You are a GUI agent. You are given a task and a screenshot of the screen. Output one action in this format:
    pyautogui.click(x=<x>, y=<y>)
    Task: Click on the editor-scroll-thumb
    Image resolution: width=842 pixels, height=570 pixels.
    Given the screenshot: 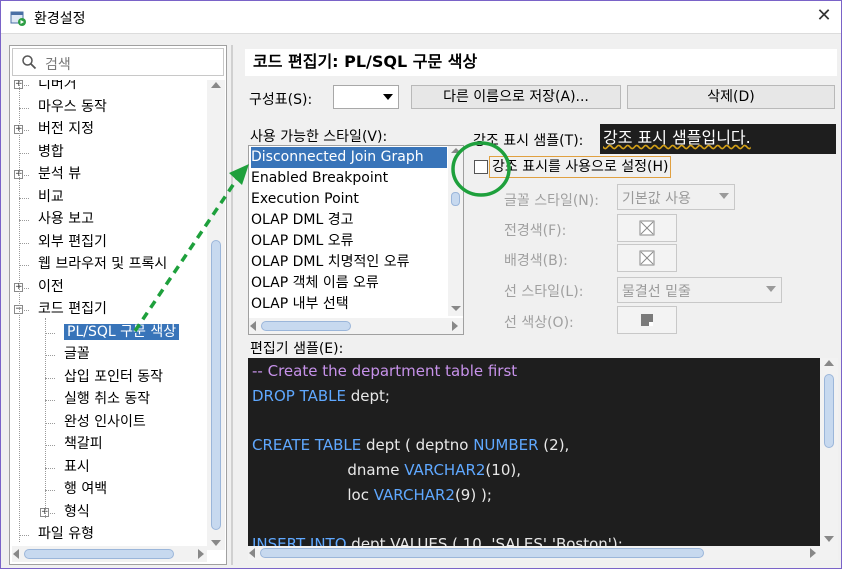 What is the action you would take?
    pyautogui.click(x=829, y=411)
    